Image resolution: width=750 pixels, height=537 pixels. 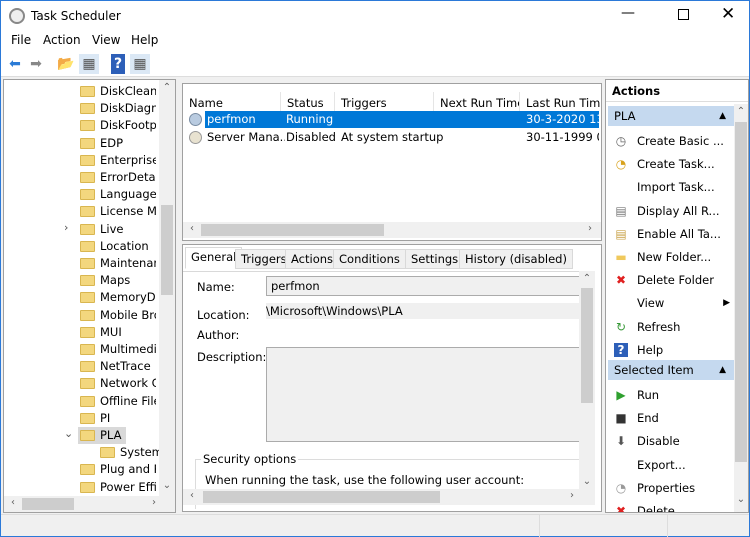 What do you see at coordinates (84, 246) in the screenshot?
I see `tree-item-location: Location` at bounding box center [84, 246].